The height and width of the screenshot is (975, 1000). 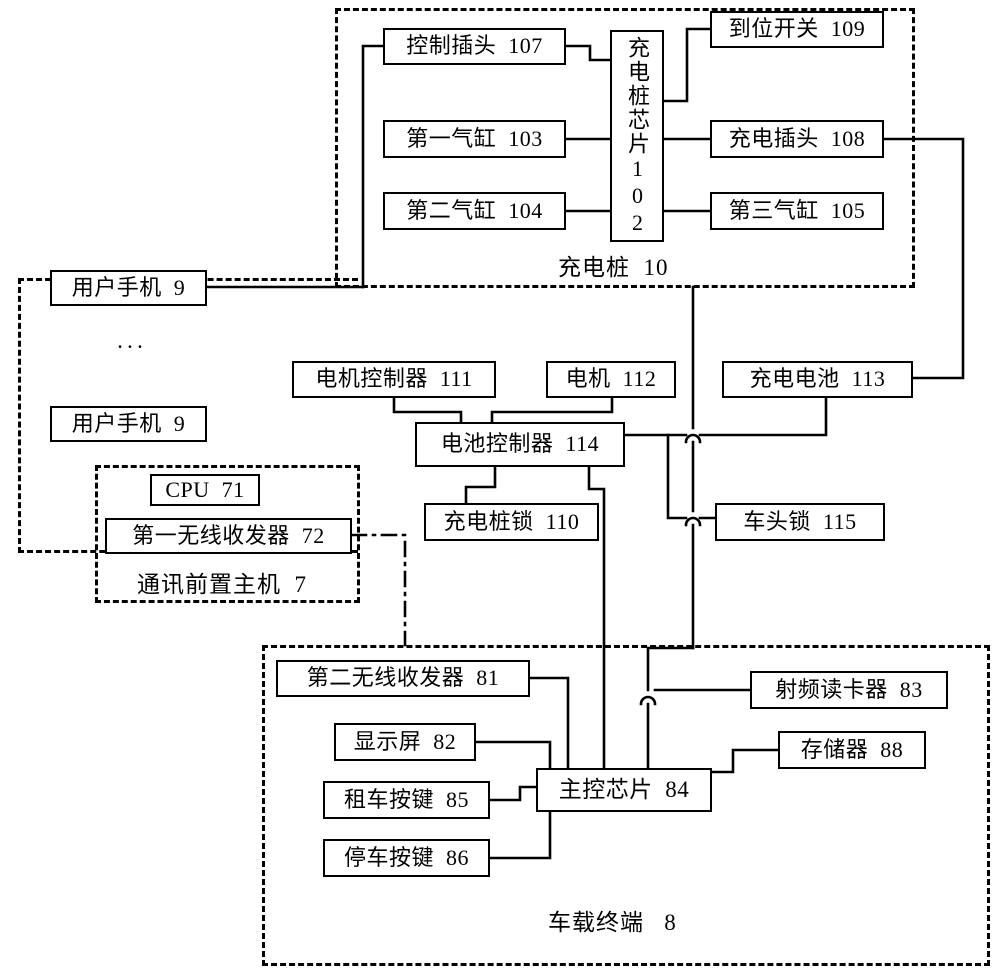 I want to click on block-cpu: CPU 71, so click(x=205, y=490).